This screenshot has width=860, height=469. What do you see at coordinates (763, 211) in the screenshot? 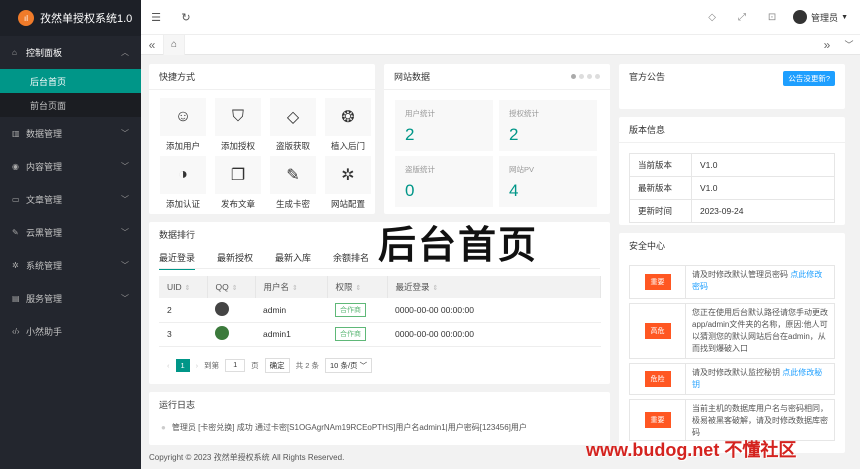
I see `version-value: 2023-09-24` at bounding box center [763, 211].